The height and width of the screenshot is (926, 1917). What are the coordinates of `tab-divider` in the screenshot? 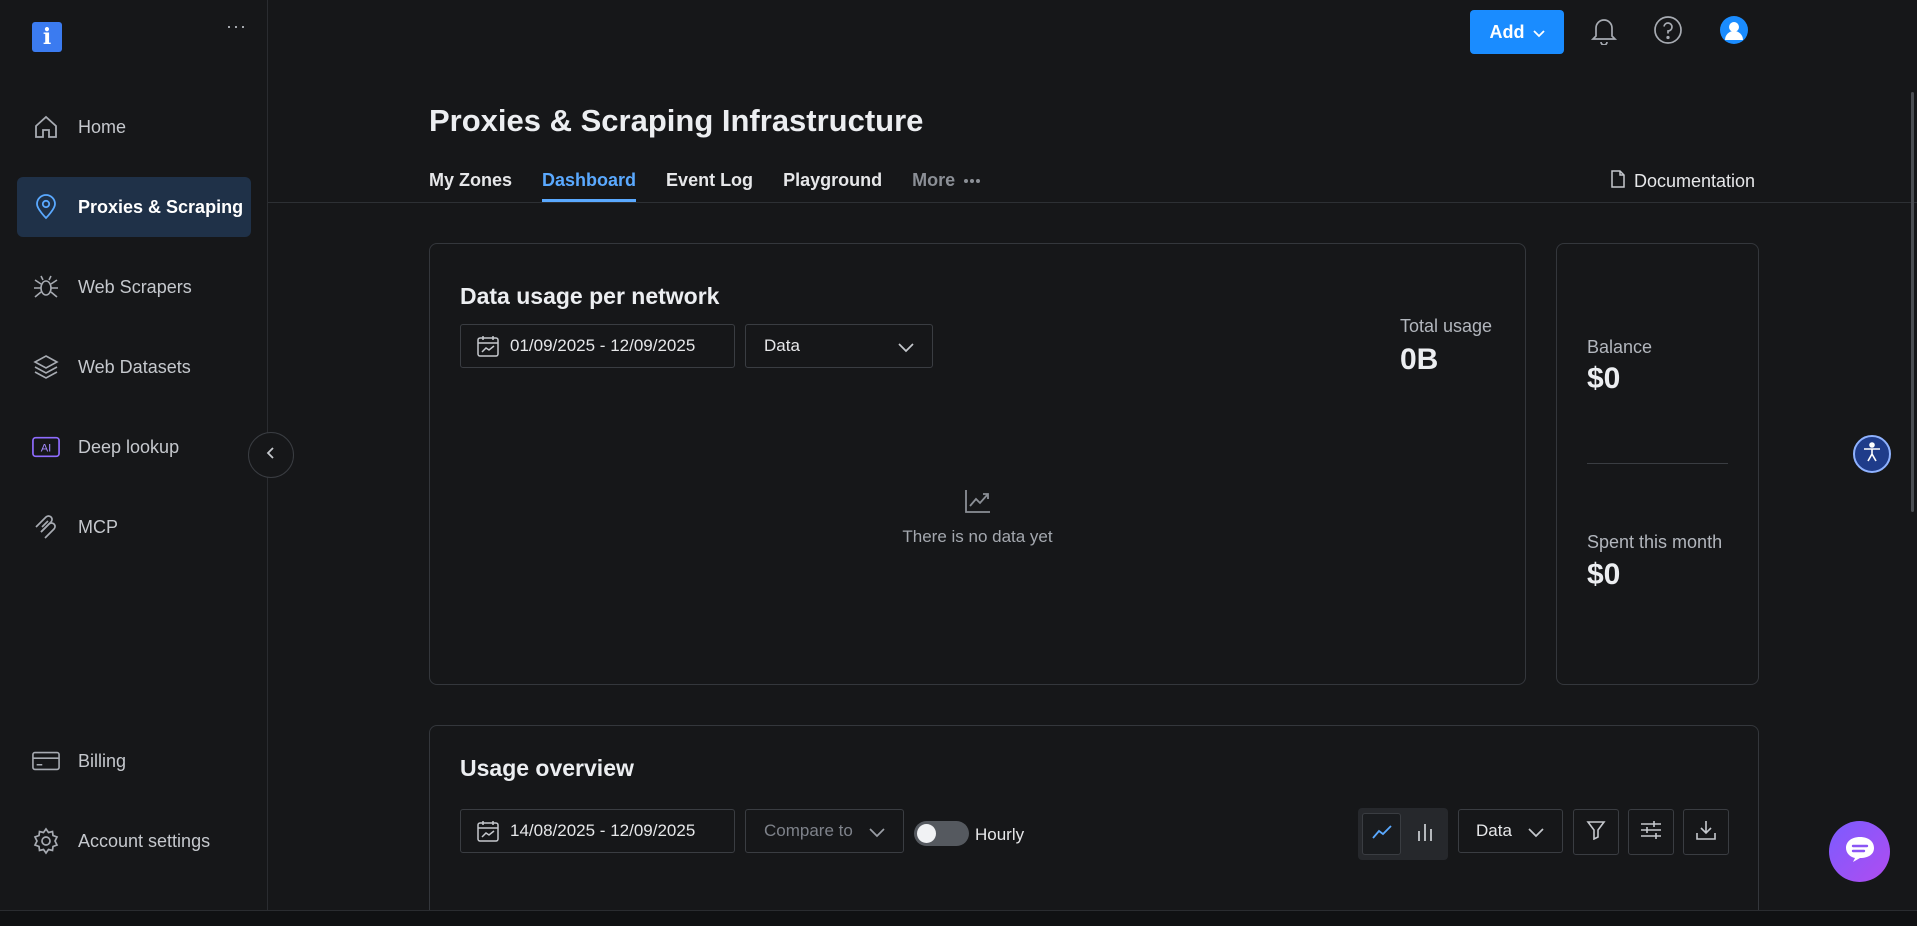 It's located at (1092, 202).